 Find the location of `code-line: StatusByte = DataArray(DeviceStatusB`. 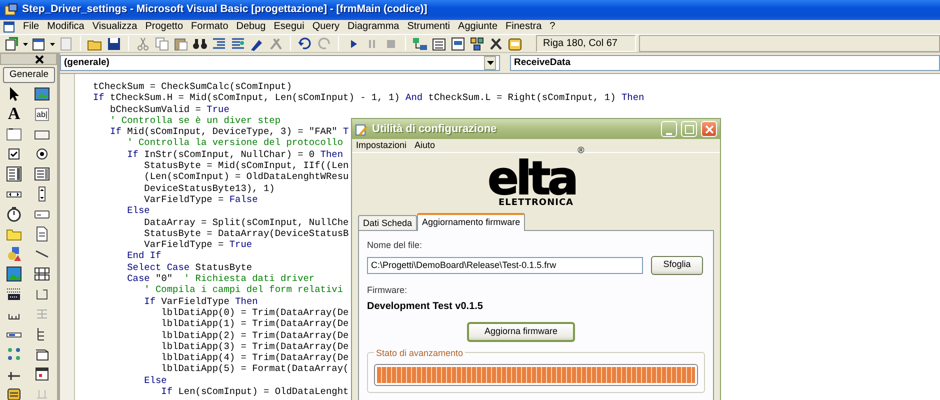

code-line: StatusByte = DataArray(DeviceStatusB is located at coordinates (246, 234).